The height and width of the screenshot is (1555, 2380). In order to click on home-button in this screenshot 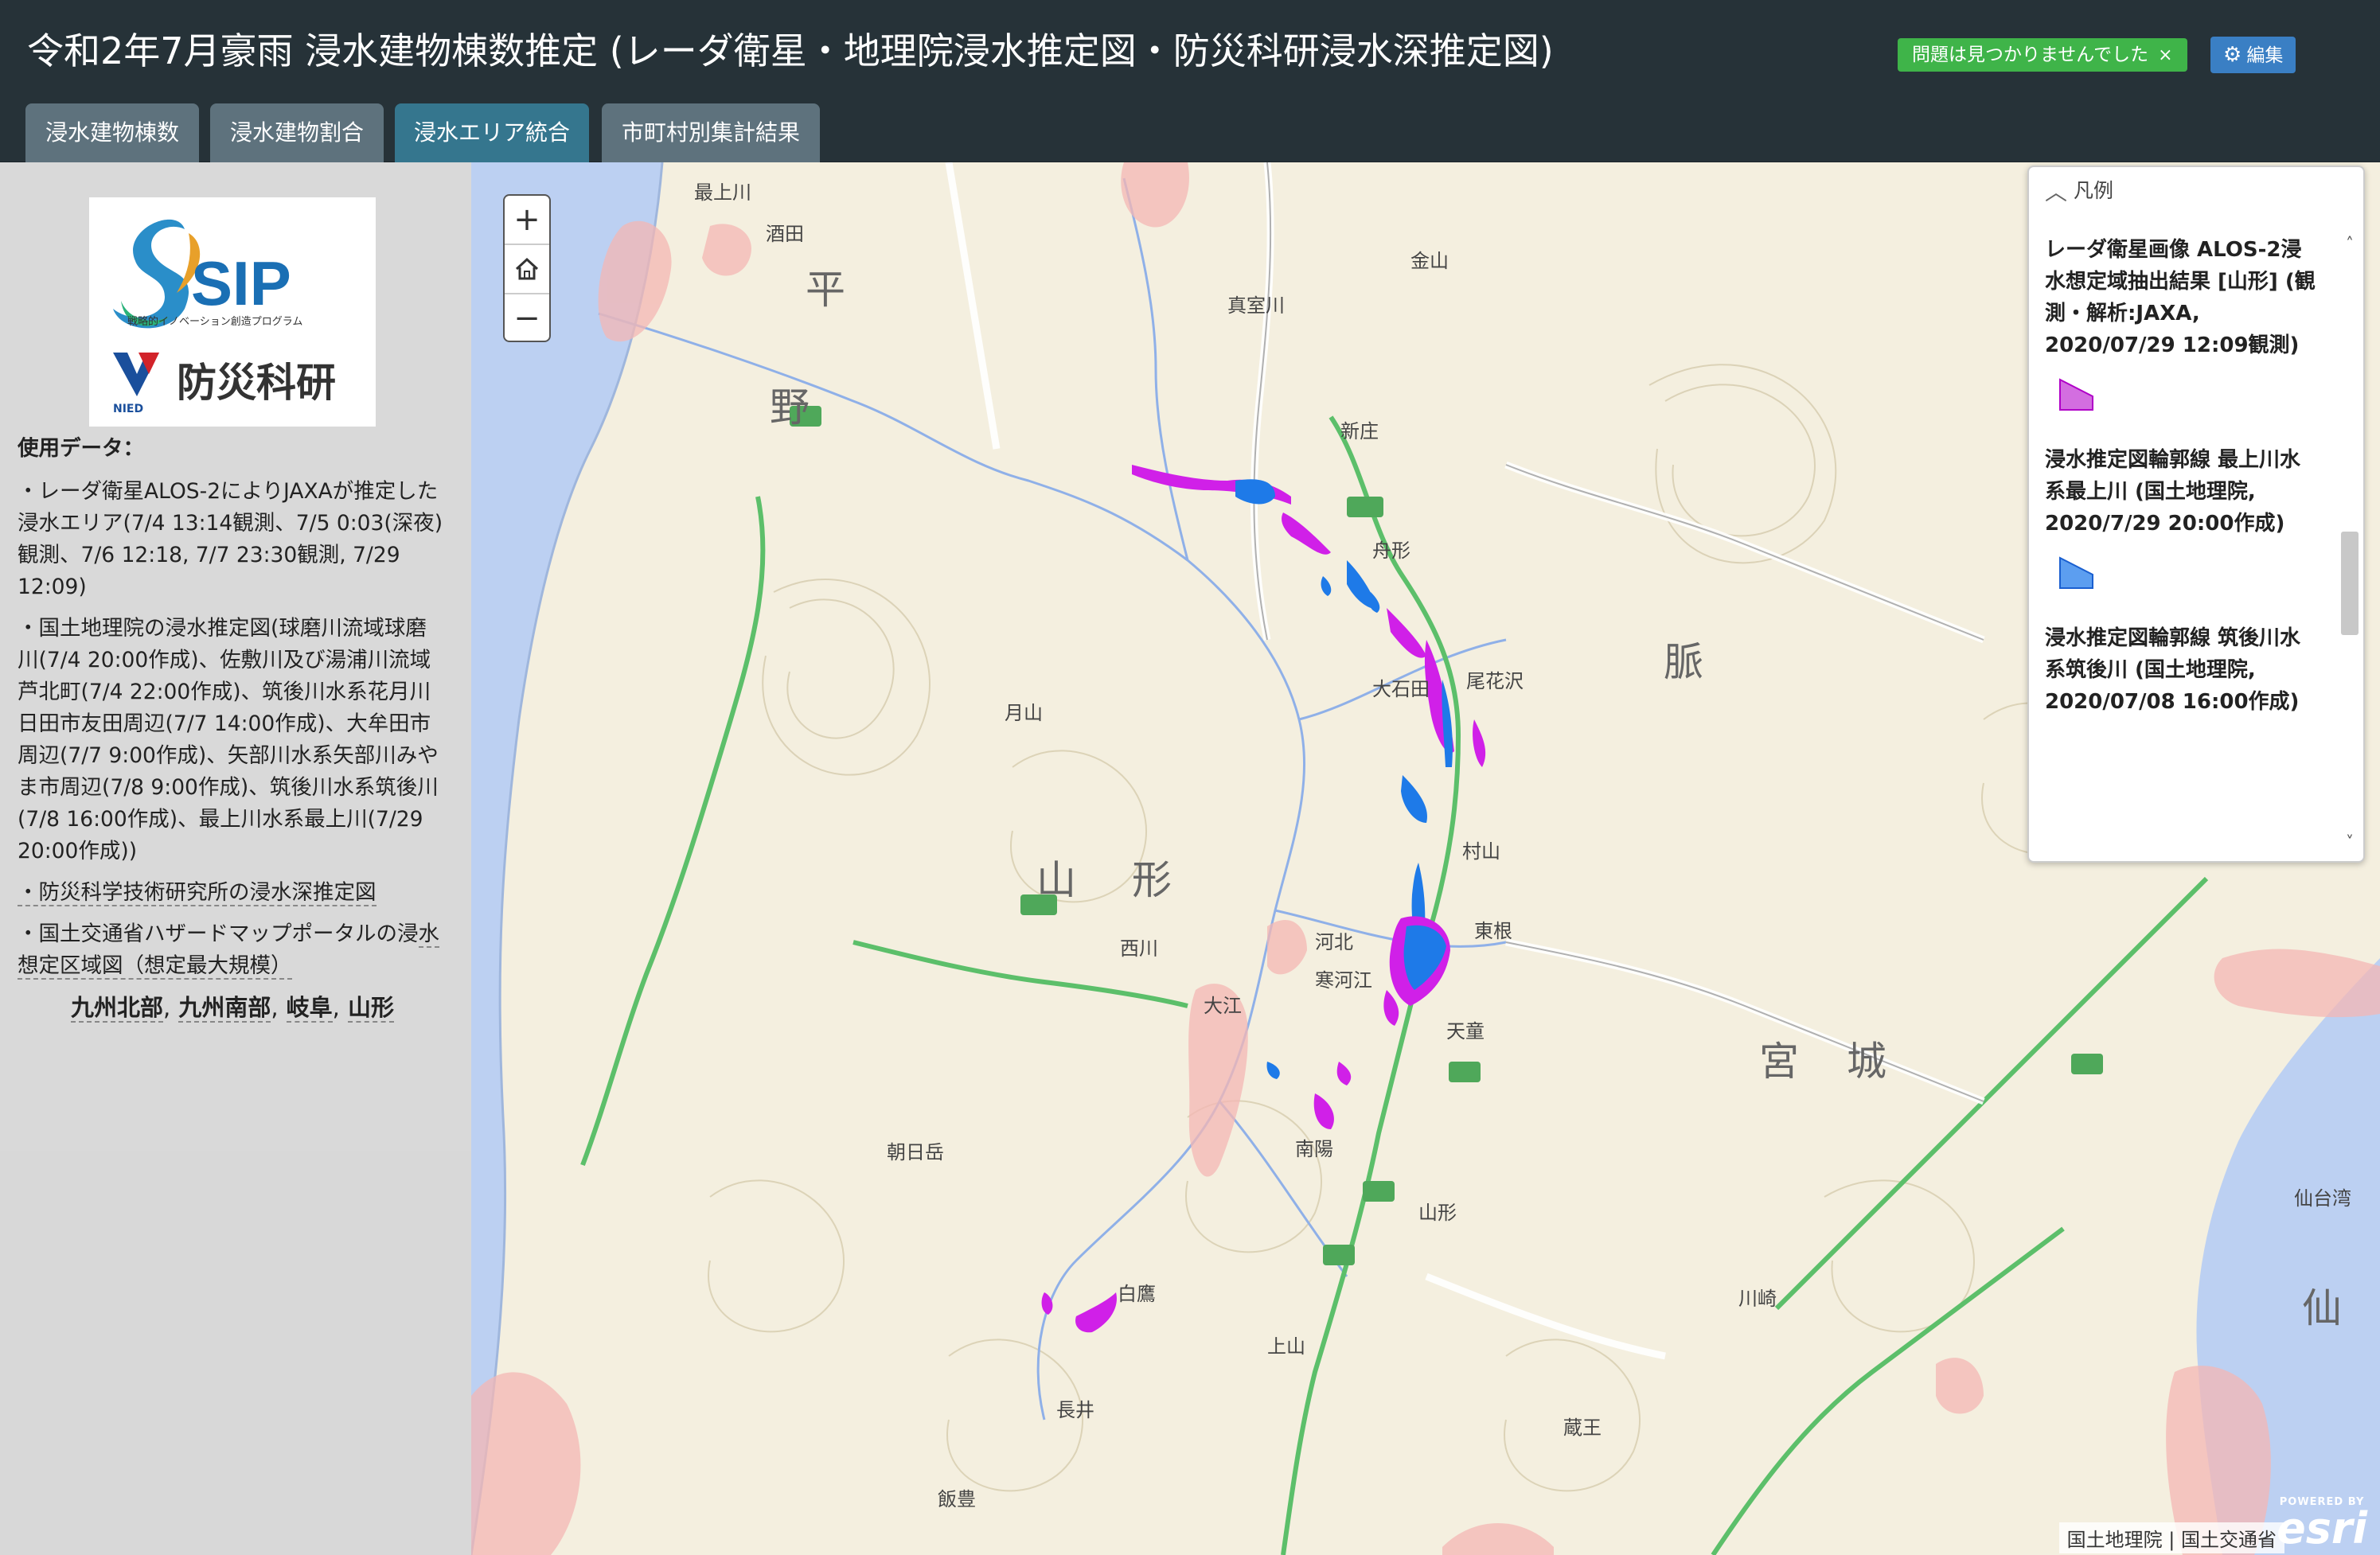, I will do `click(527, 269)`.